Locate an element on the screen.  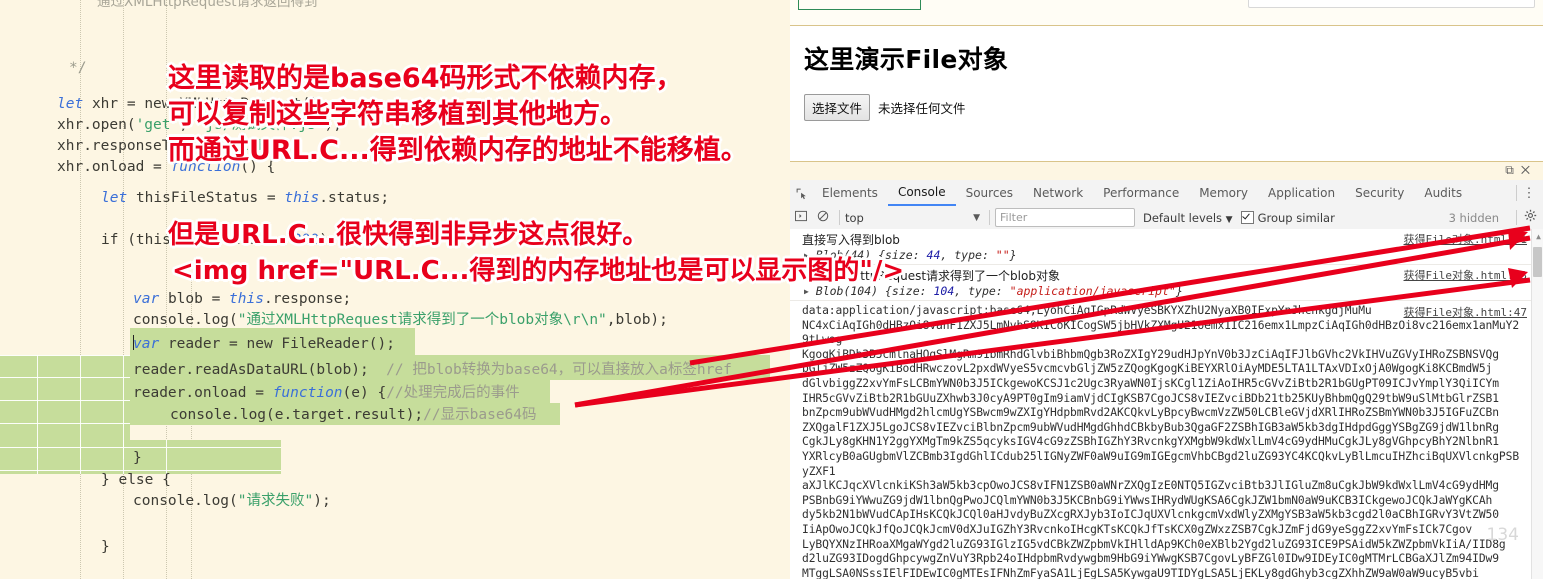
expand-triangle-icon: ▶ is located at coordinates (806, 291).